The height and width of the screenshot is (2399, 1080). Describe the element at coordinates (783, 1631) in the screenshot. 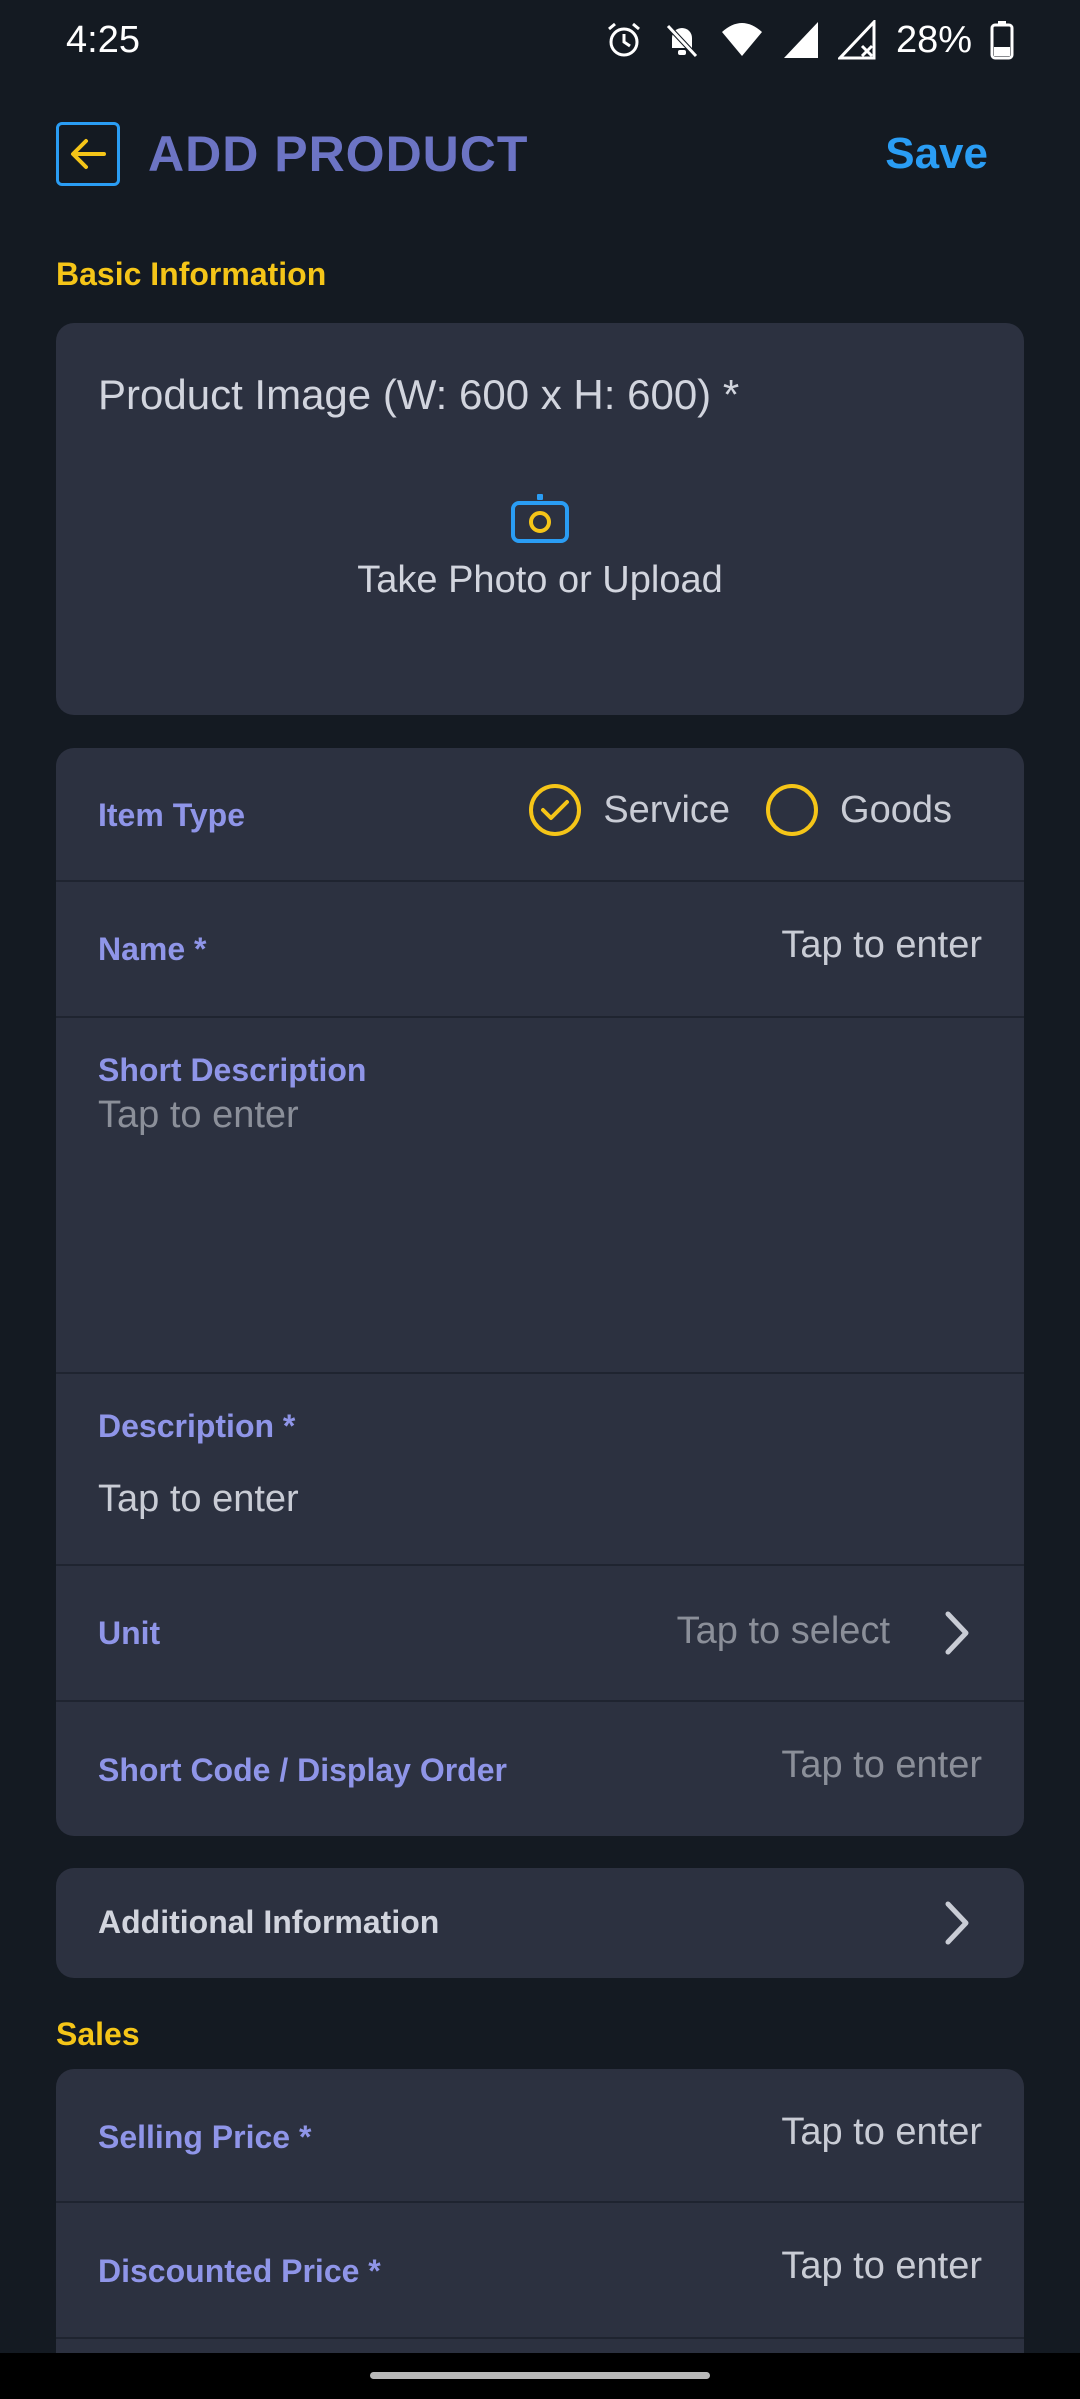

I see `unit-select: Tap to select` at that location.